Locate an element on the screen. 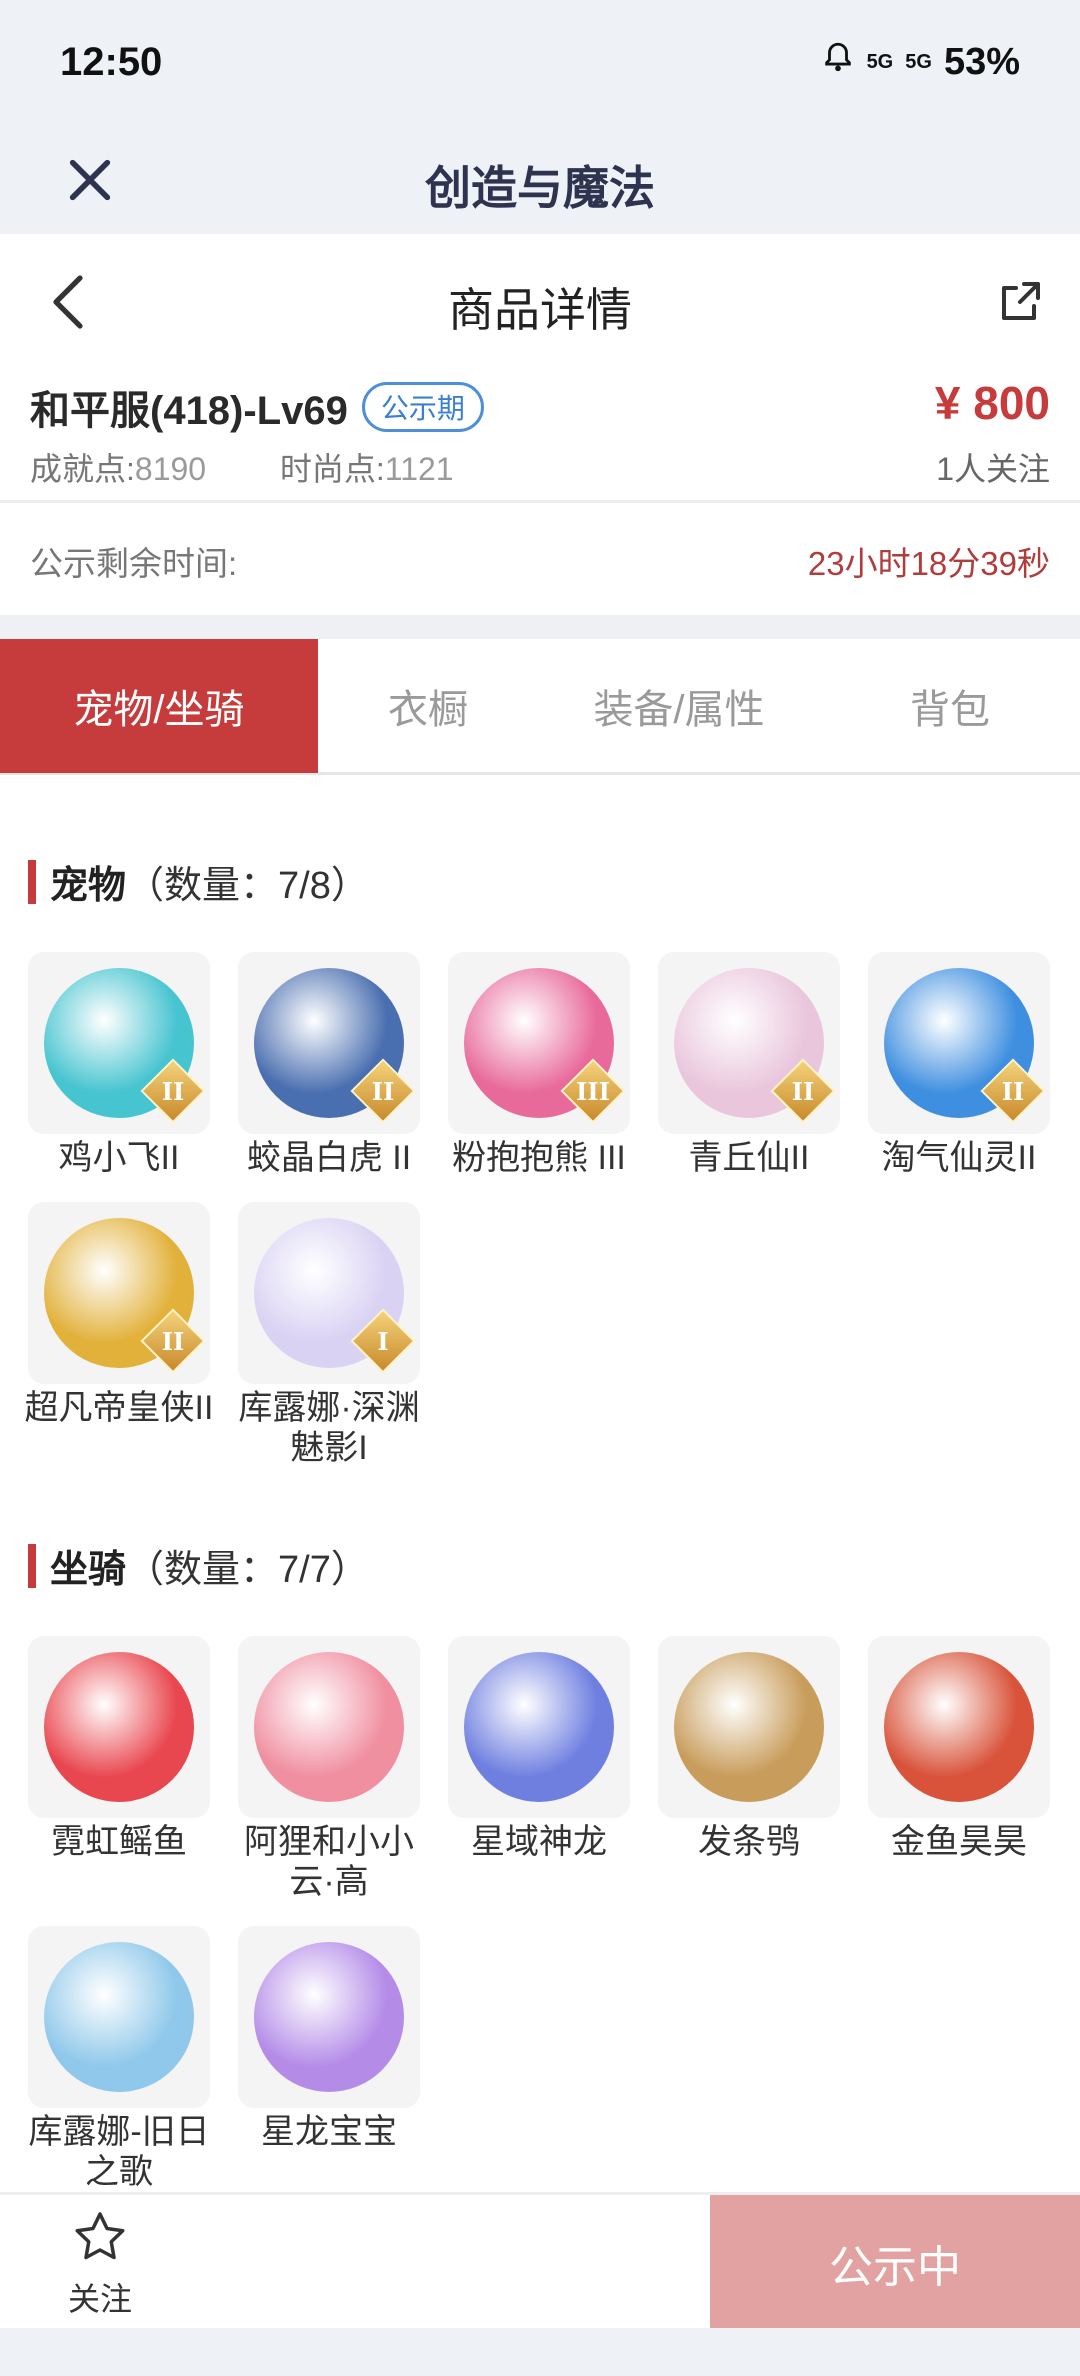  mount-name: 霓虹鳐鱼 is located at coordinates (119, 1842).